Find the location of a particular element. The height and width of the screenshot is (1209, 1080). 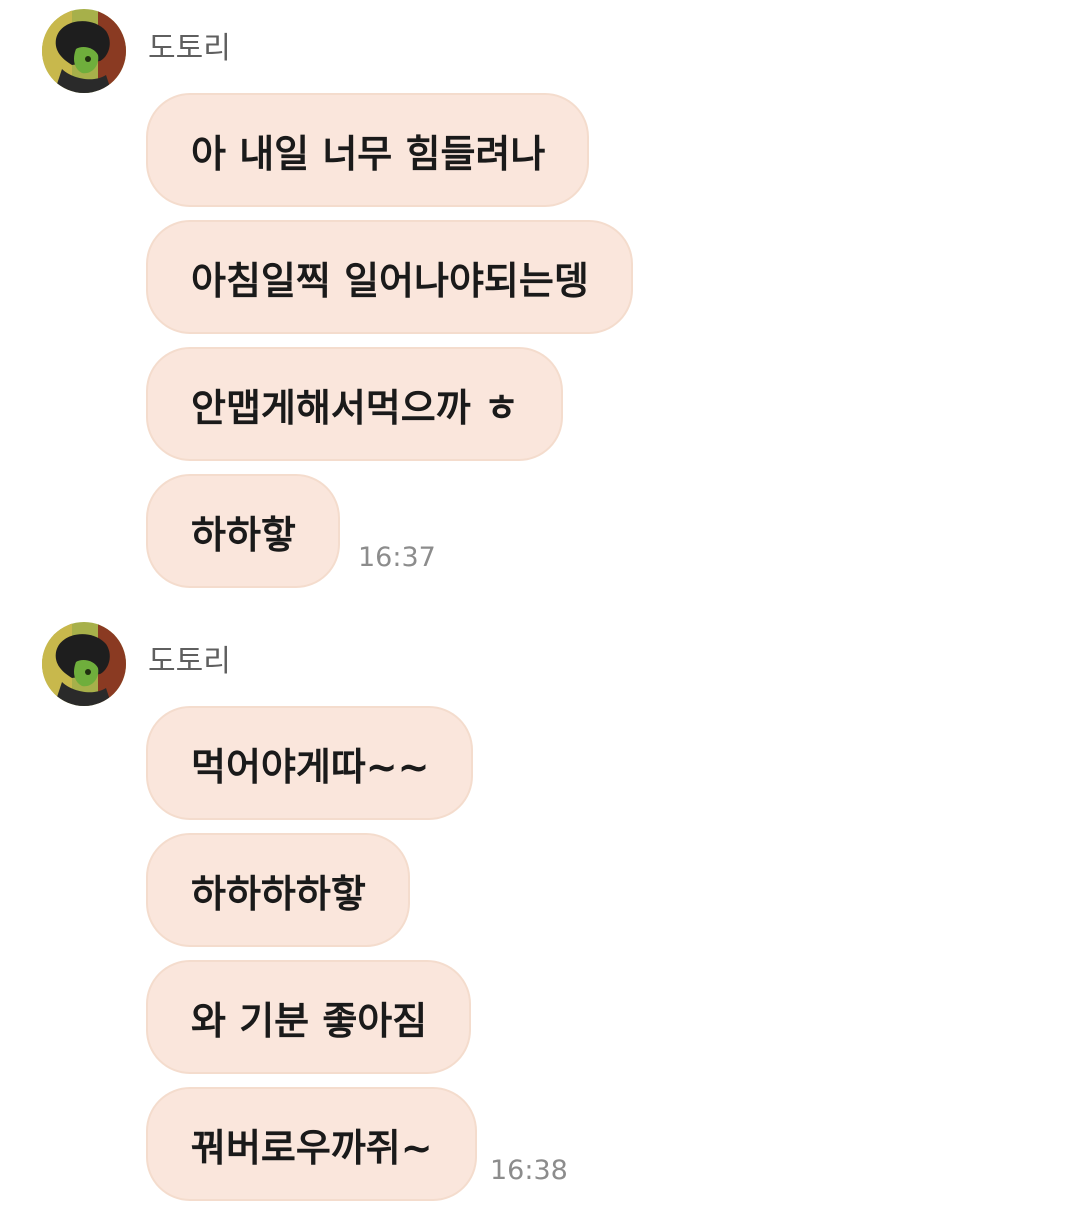

message-bubble: 안맵게해서먹으까 ㅎ is located at coordinates (354, 404).